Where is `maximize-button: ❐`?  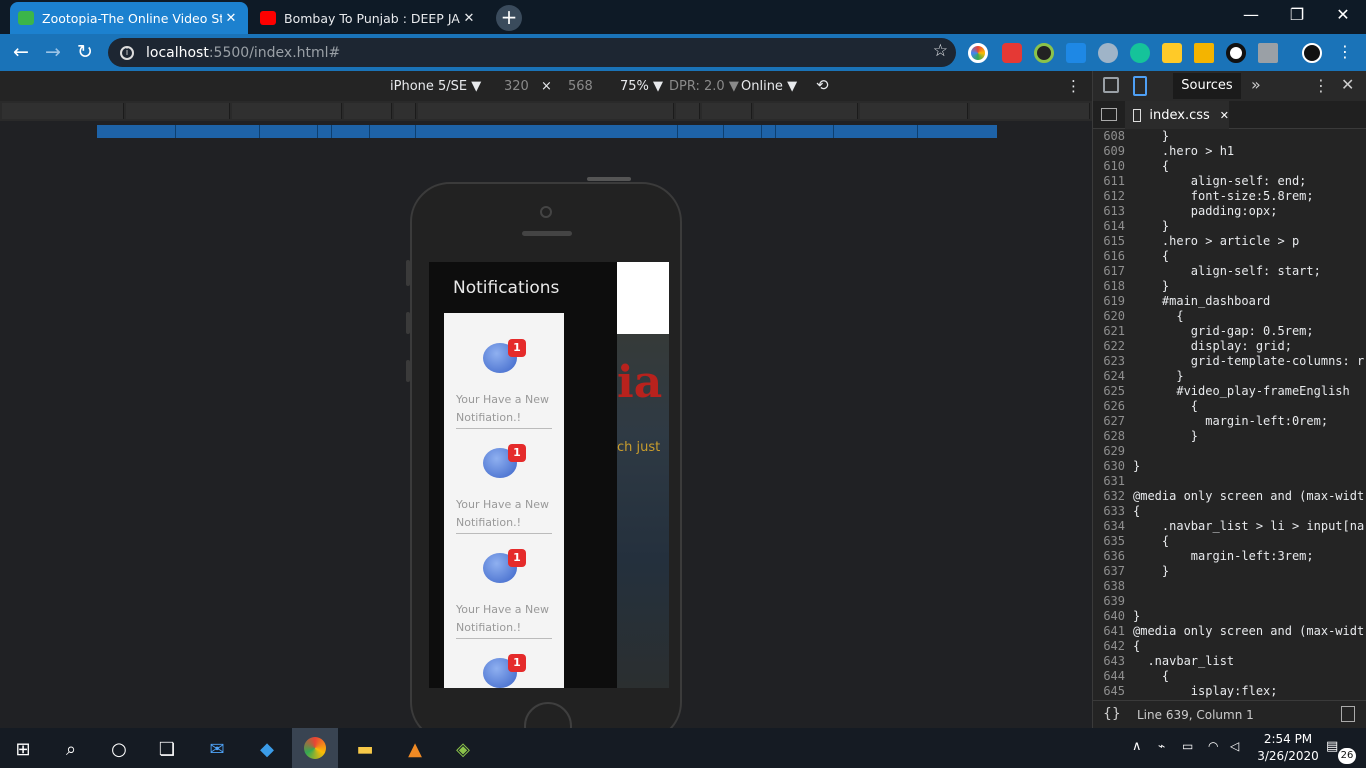 maximize-button: ❐ is located at coordinates (1297, 16).